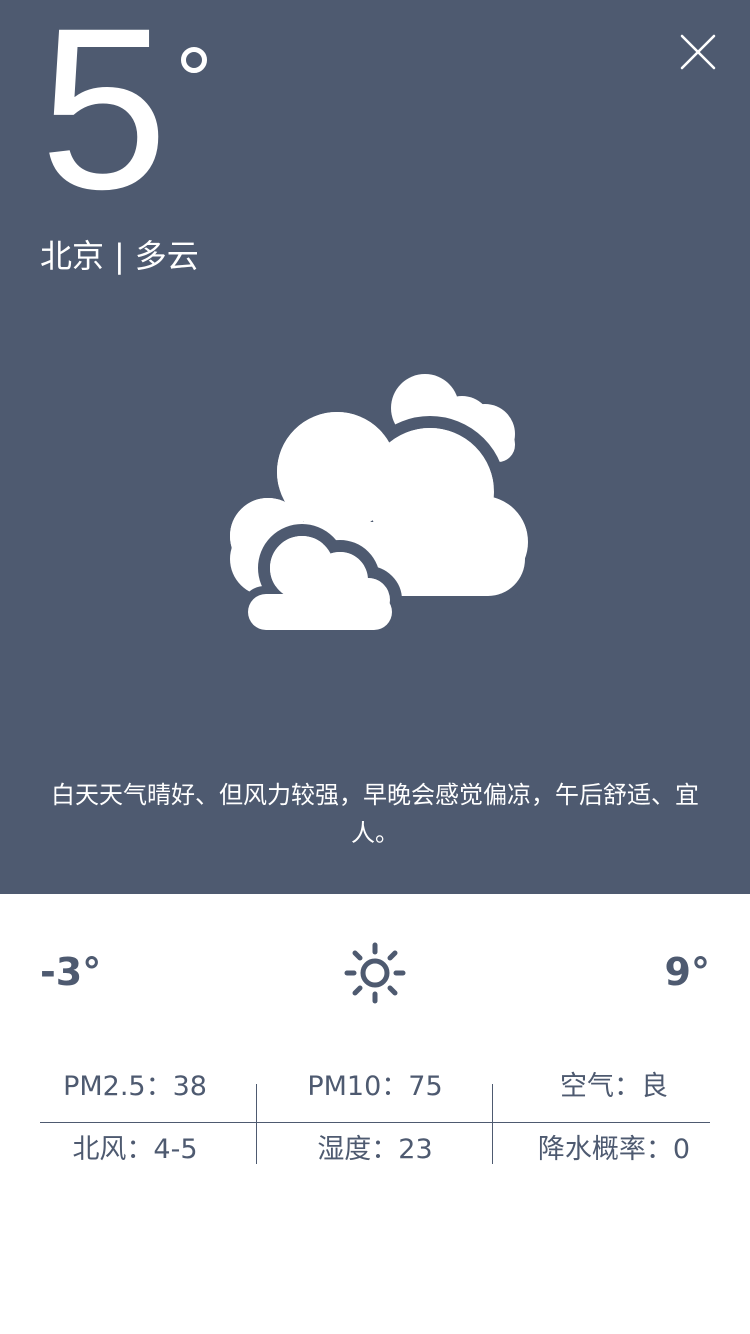  What do you see at coordinates (135, 1086) in the screenshot?
I see `pm25-value: PM2.5：38` at bounding box center [135, 1086].